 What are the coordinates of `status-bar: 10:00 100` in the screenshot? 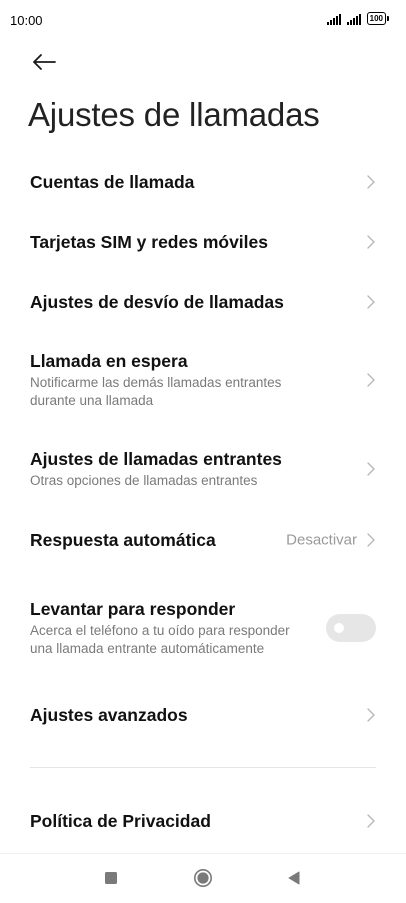 It's located at (203, 20).